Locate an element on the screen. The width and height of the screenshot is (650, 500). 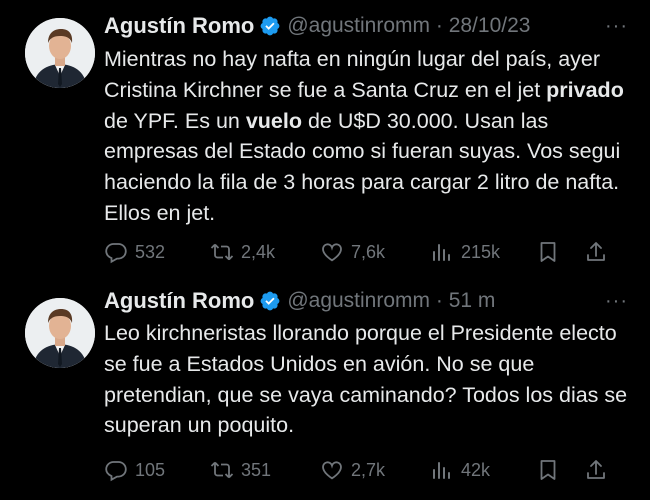
views-button: 215k is located at coordinates (465, 252).